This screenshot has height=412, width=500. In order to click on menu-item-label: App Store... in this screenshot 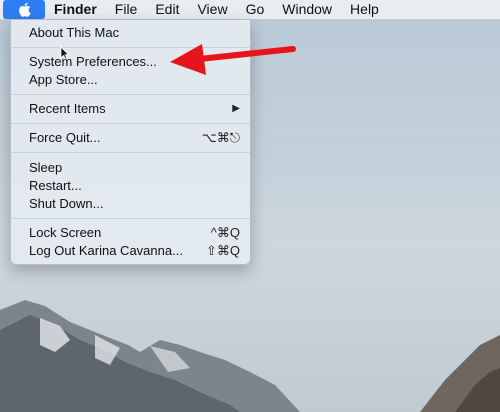, I will do `click(63, 79)`.